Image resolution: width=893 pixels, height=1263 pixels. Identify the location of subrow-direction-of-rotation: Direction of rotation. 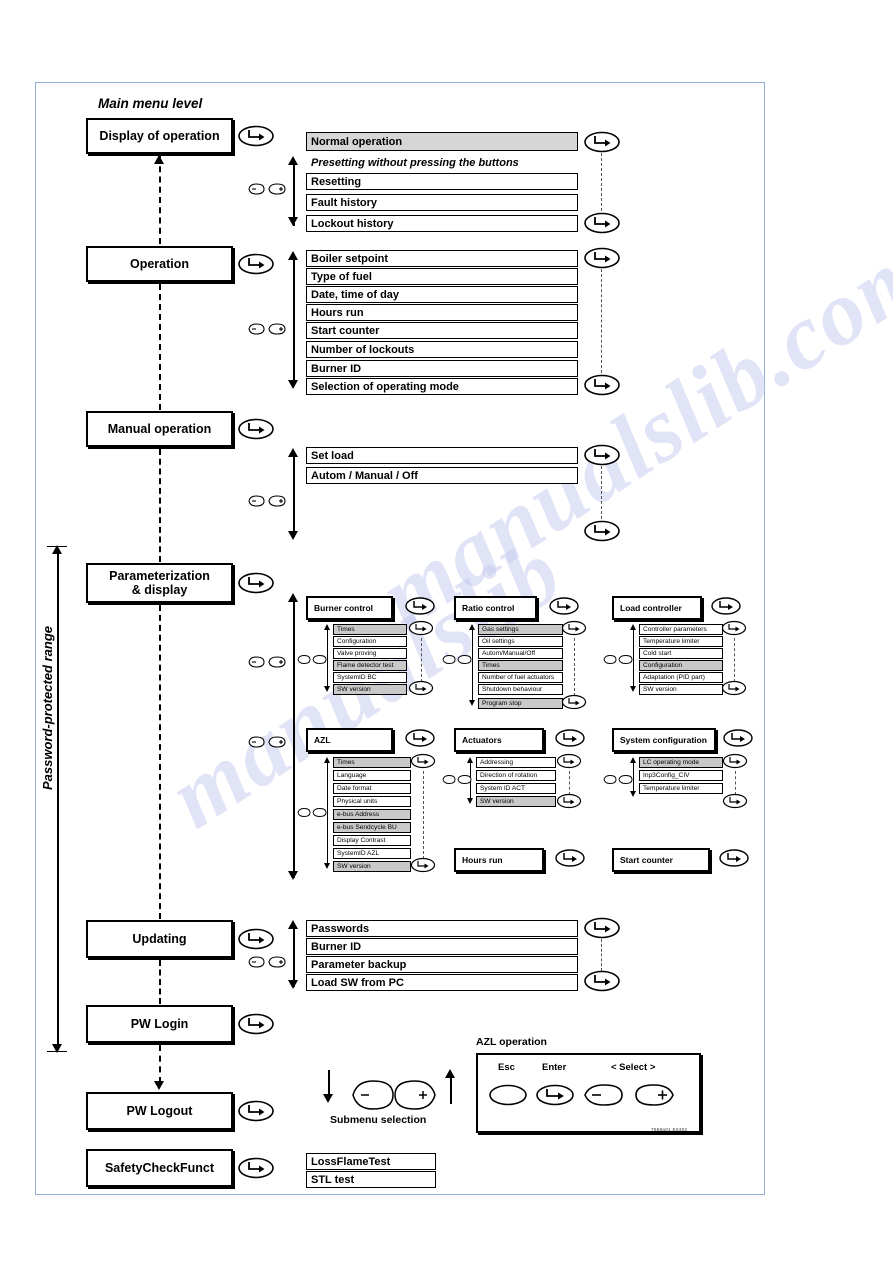
(516, 775).